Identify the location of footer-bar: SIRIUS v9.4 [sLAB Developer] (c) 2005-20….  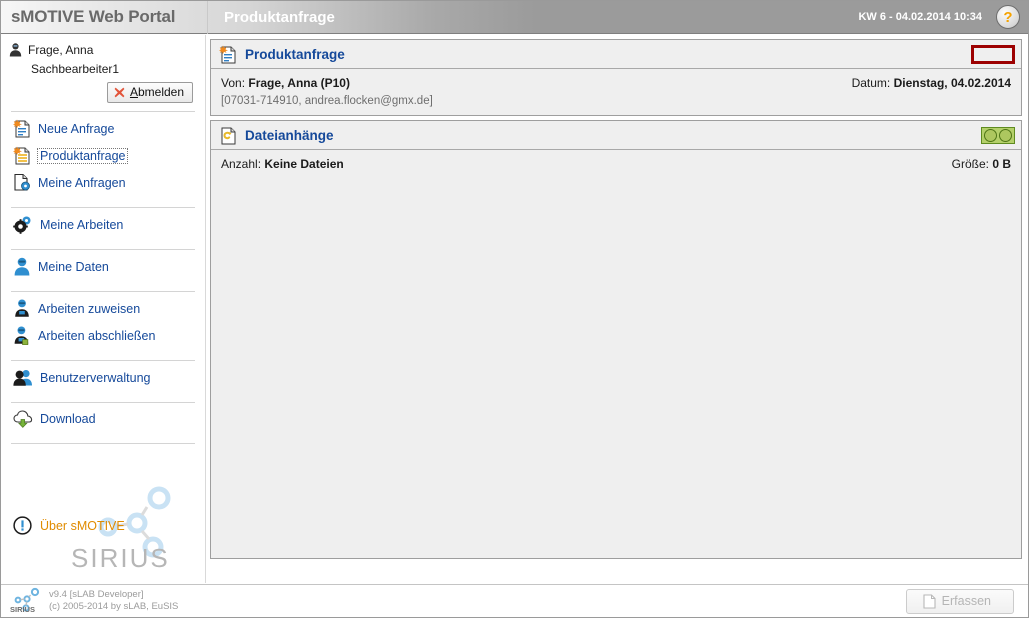
(514, 600).